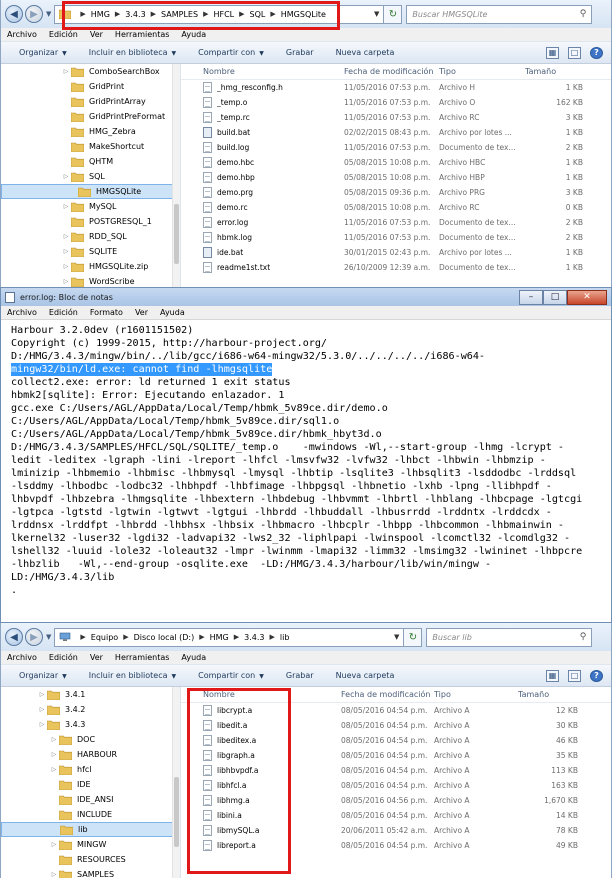 This screenshot has height=878, width=612. Describe the element at coordinates (142, 34) in the screenshot. I see `menu-item: Herramientas` at that location.